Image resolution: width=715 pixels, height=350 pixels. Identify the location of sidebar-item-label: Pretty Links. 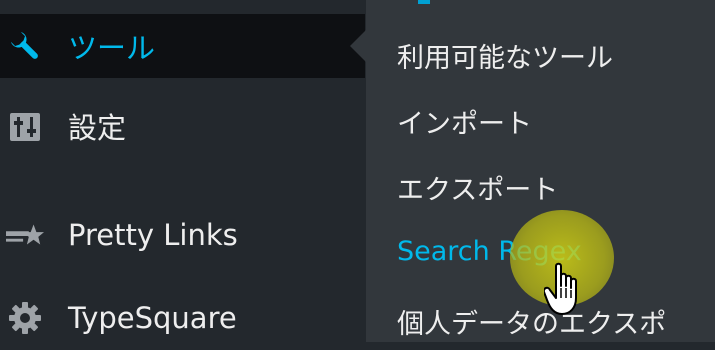
(153, 235).